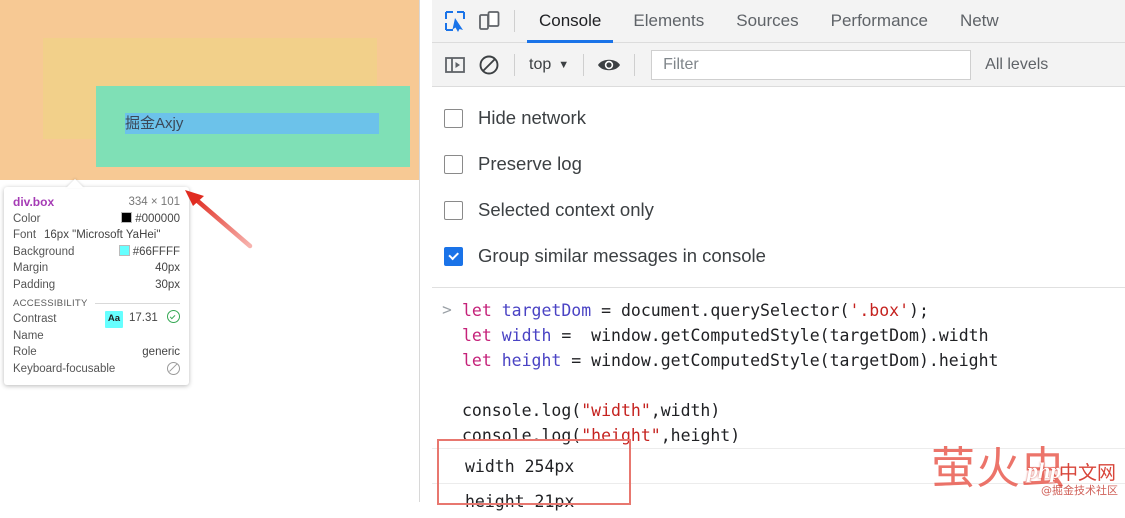  What do you see at coordinates (64, 368) in the screenshot?
I see `tooltip-keyboard-label: Keyboard-focusable` at bounding box center [64, 368].